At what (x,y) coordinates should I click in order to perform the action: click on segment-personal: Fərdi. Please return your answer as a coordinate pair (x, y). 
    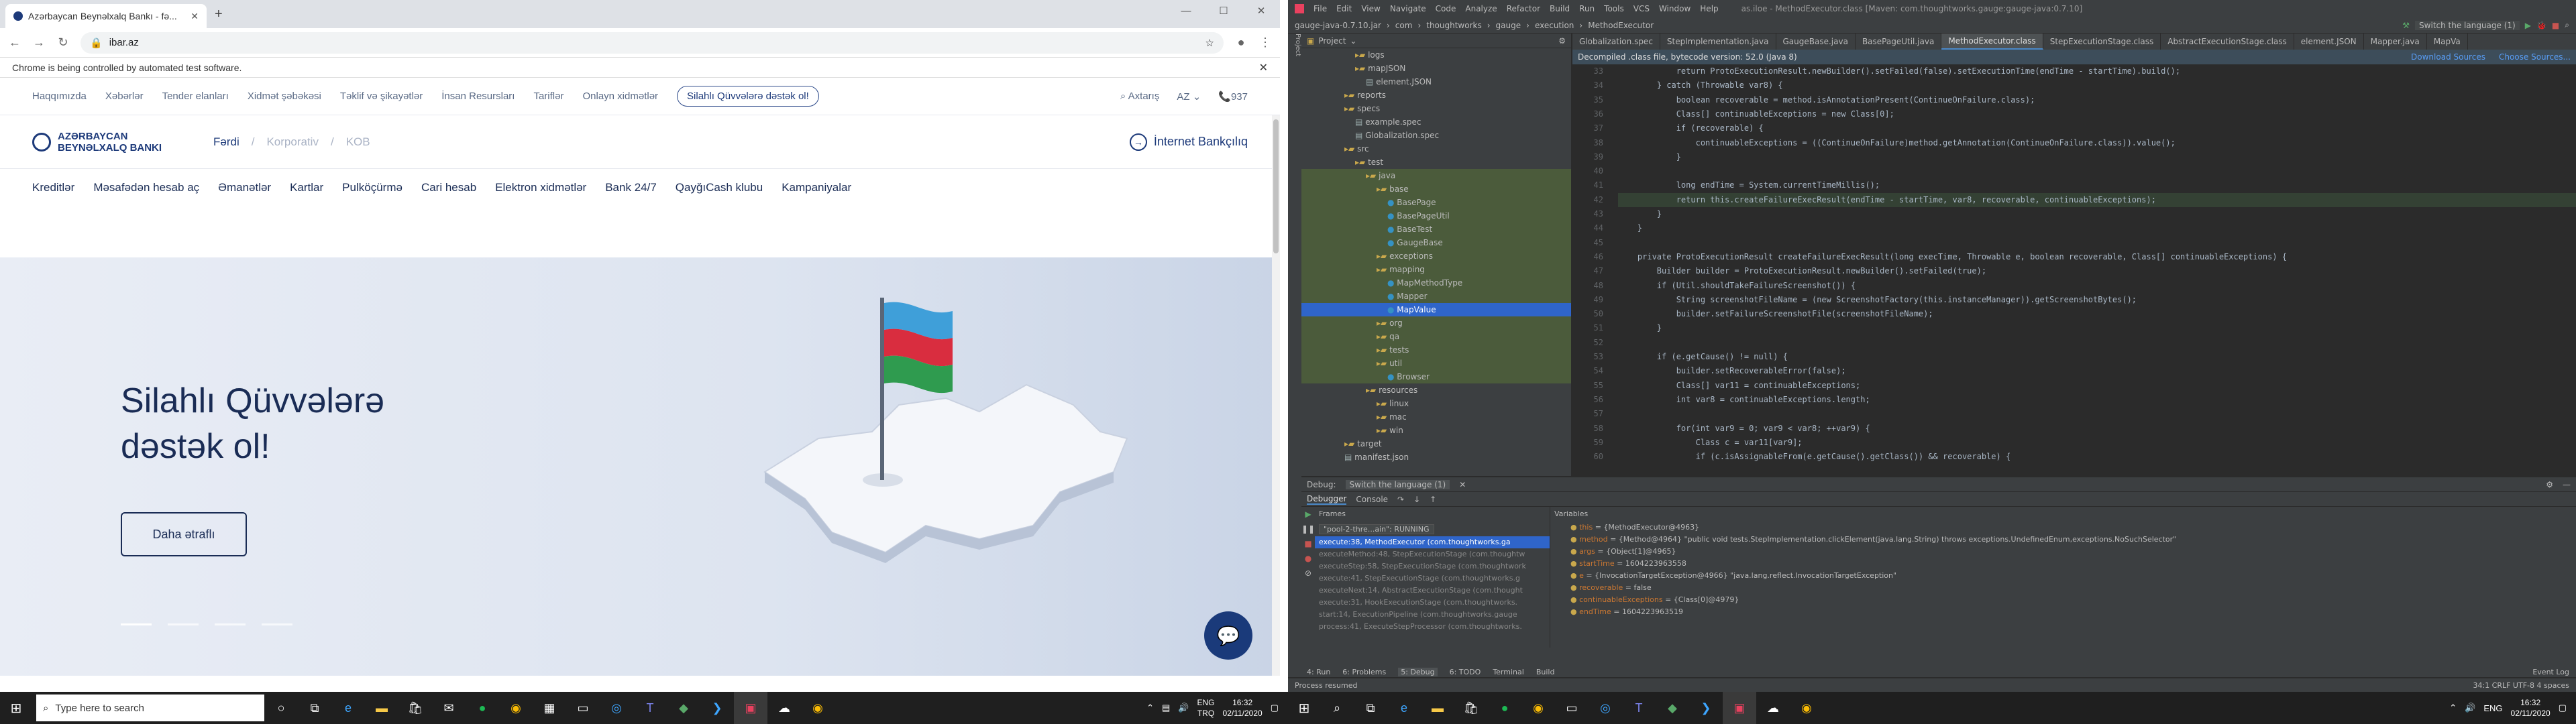
    Looking at the image, I should click on (226, 142).